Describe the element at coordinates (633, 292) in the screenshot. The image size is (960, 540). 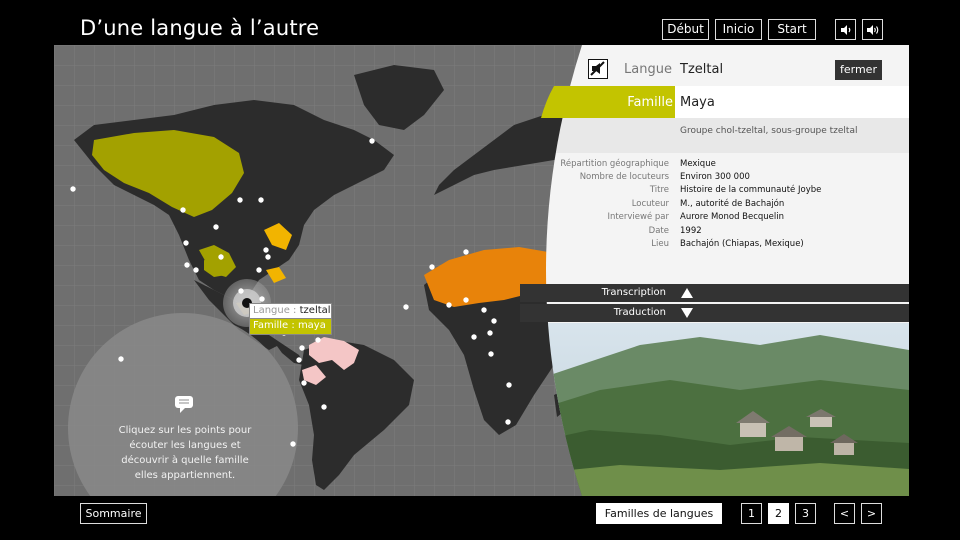
I see `transcription-label: Transcription` at that location.